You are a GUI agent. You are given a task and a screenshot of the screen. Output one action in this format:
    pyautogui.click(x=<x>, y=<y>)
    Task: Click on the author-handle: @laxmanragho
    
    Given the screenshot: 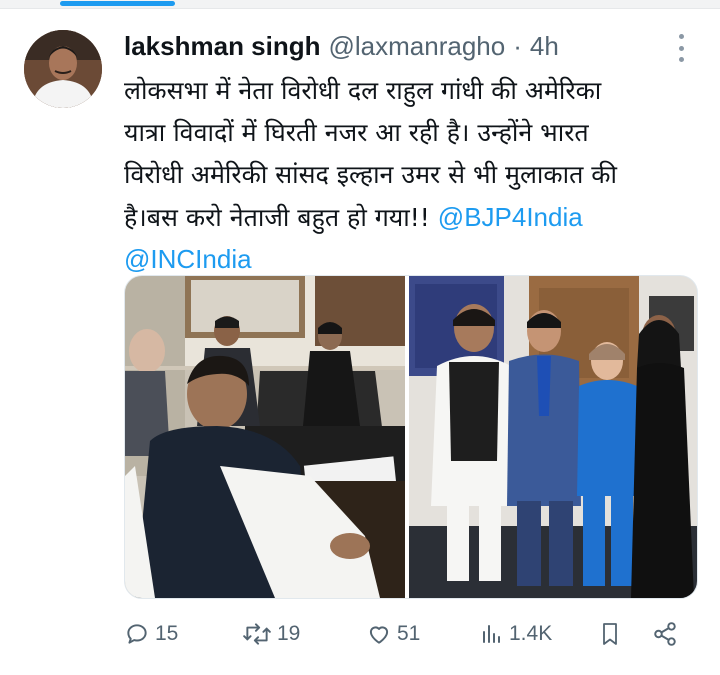 What is the action you would take?
    pyautogui.click(x=417, y=46)
    